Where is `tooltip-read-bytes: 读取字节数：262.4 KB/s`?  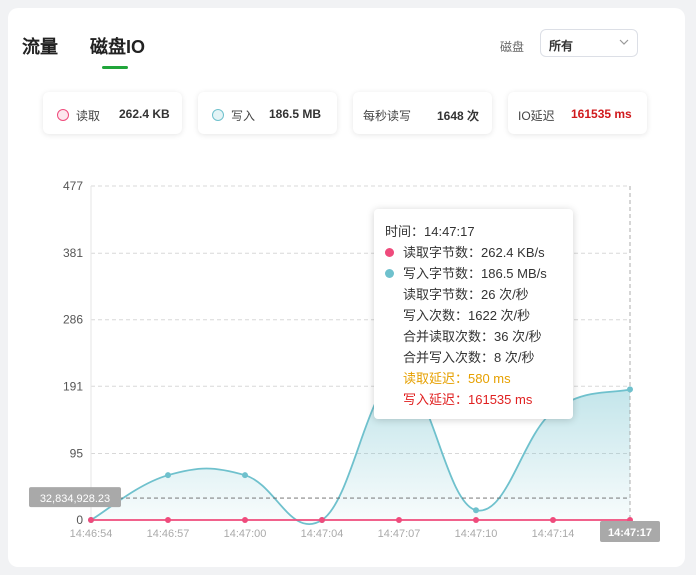 tooltip-read-bytes: 读取字节数：262.4 KB/s is located at coordinates (479, 252).